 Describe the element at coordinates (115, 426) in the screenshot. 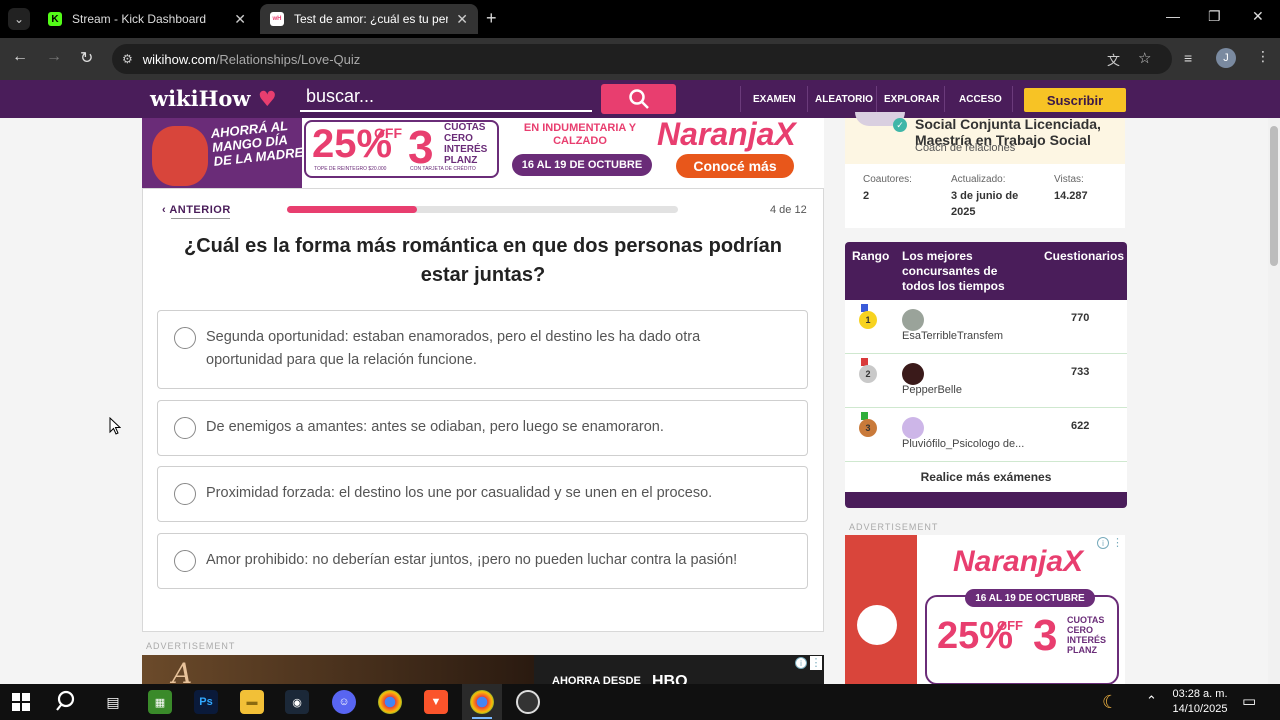

I see `mouse-cursor-icon` at that location.